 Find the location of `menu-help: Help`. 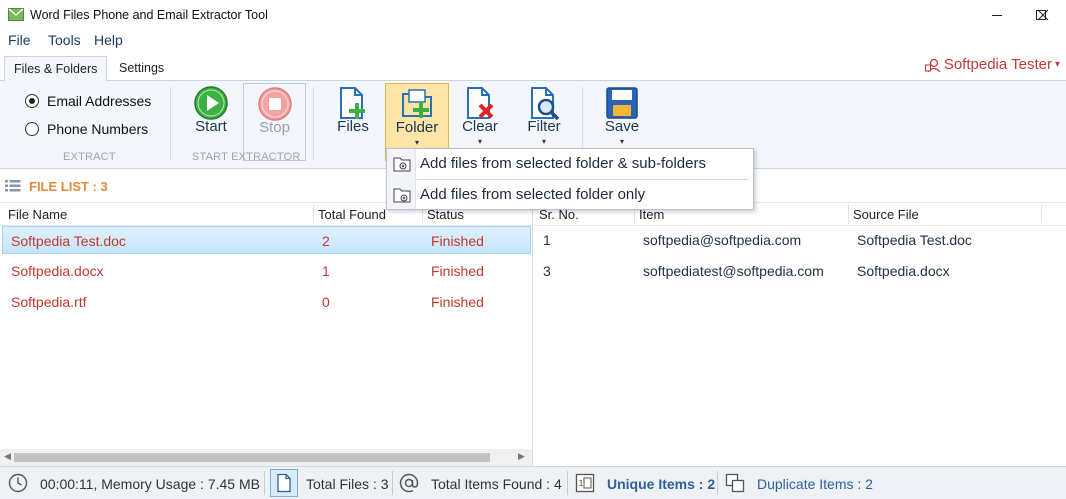

menu-help: Help is located at coordinates (108, 40).